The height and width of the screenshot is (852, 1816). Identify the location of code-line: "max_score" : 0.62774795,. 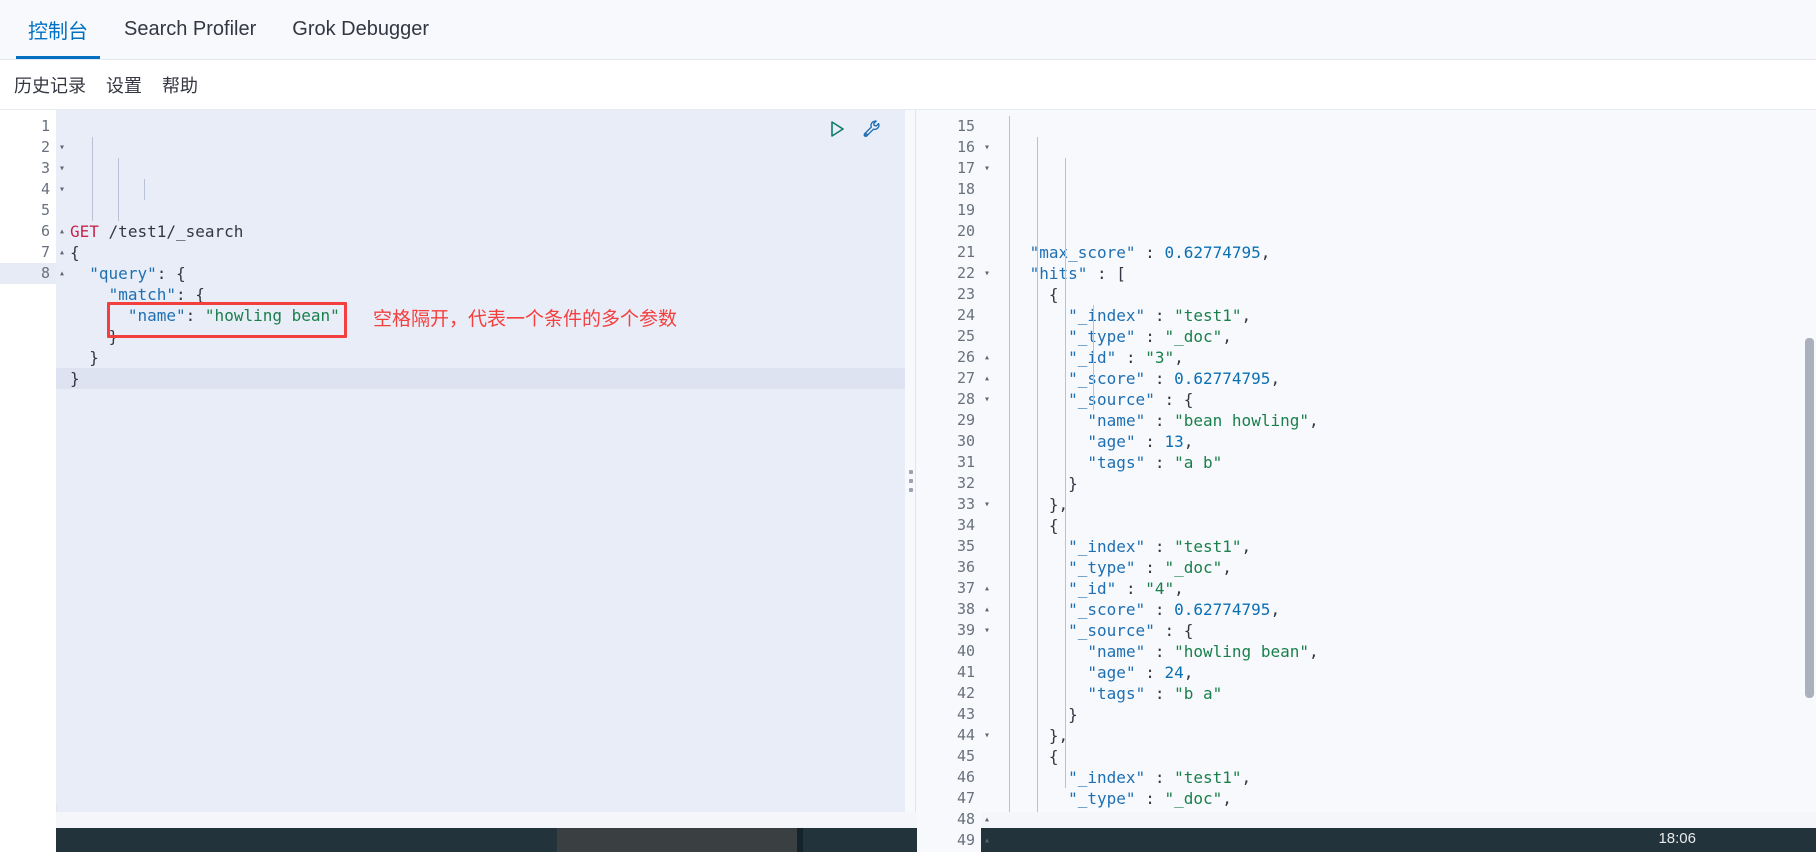
(1403, 252).